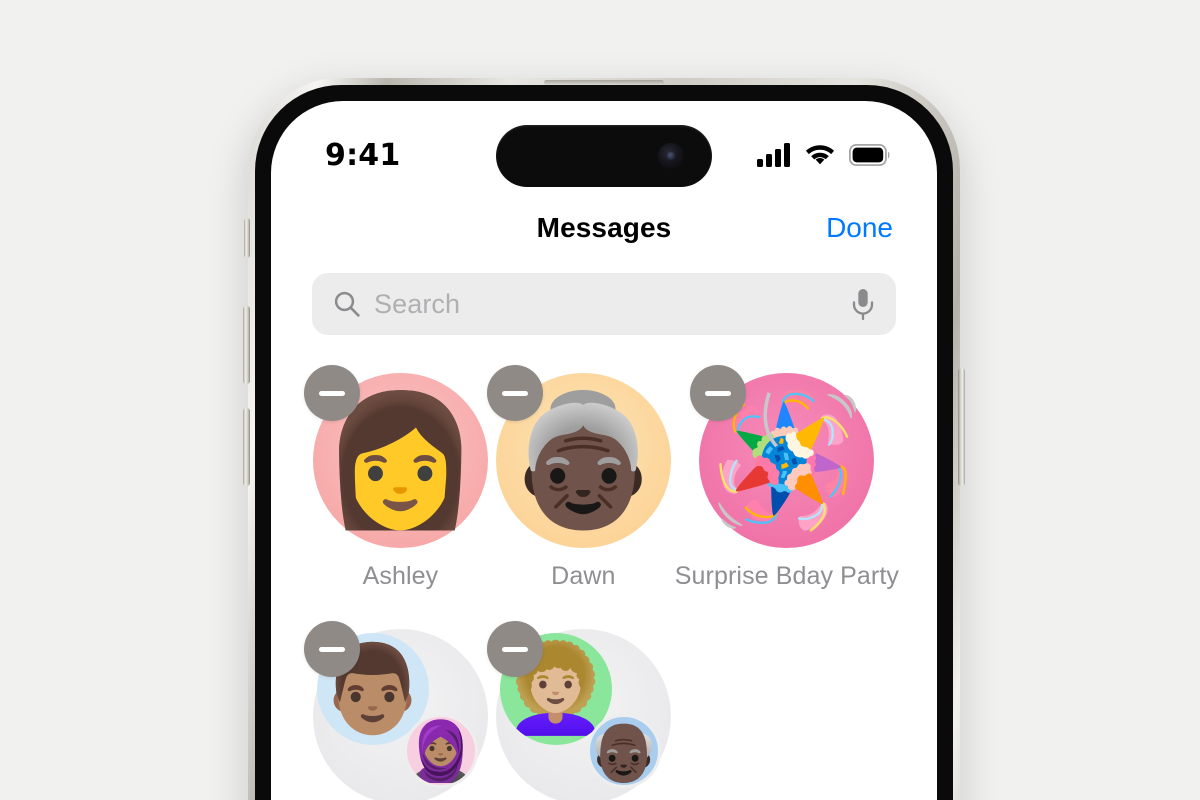 The height and width of the screenshot is (800, 1200). I want to click on member-avatar-bradley: 👴🏿, so click(623, 751).